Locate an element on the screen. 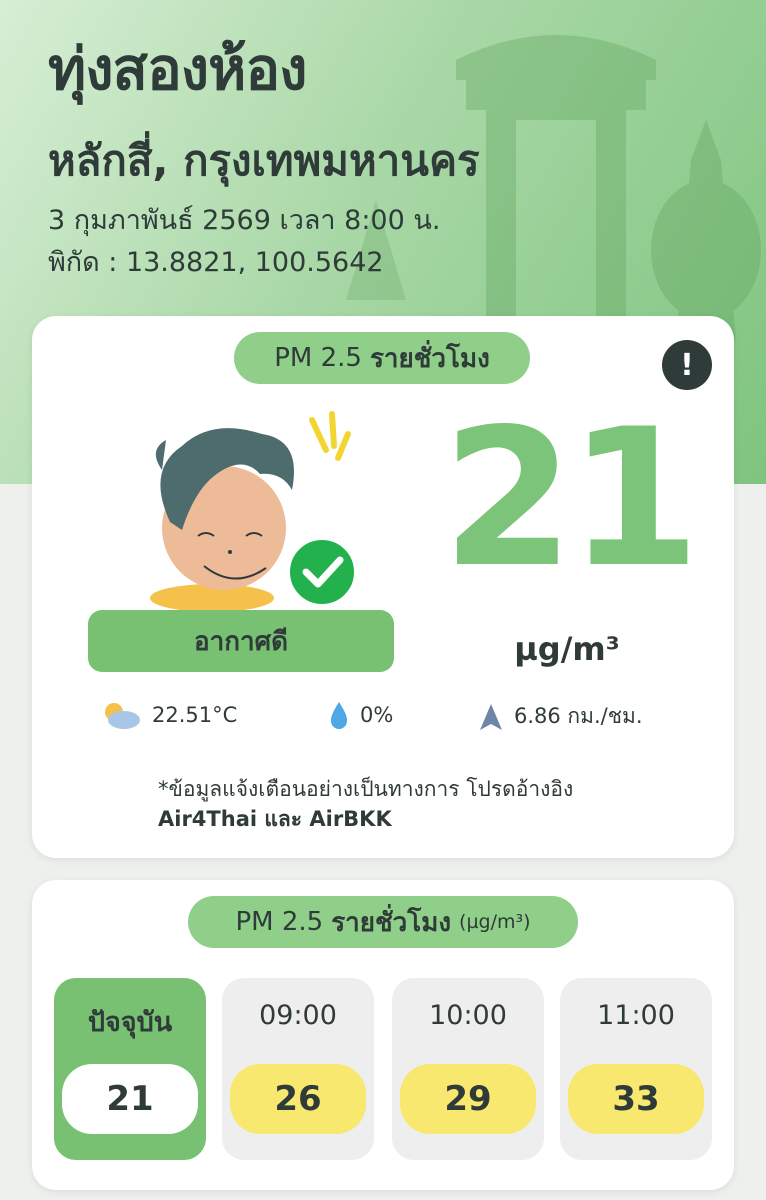 The height and width of the screenshot is (1200, 766). air-quality-status: อากาศดี is located at coordinates (241, 641).